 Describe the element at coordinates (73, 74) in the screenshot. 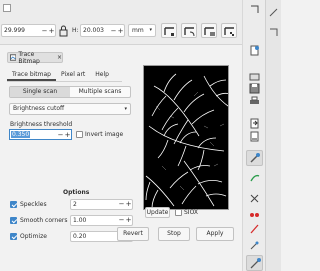

I see `tab-pixel-art: Pixel art` at that location.